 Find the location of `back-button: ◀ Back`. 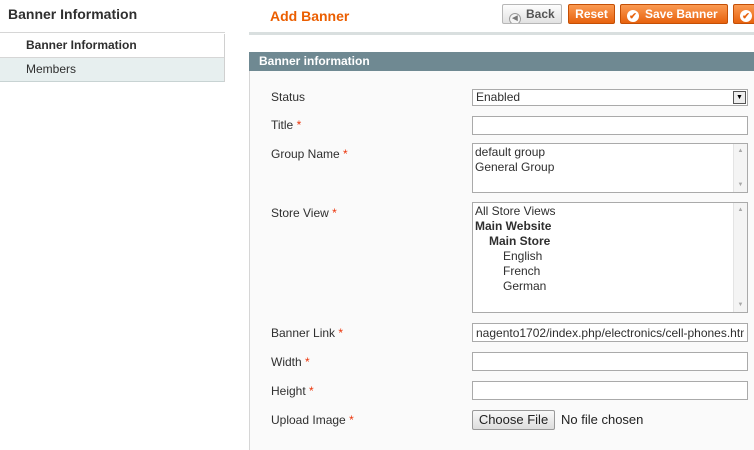

back-button: ◀ Back is located at coordinates (532, 14).